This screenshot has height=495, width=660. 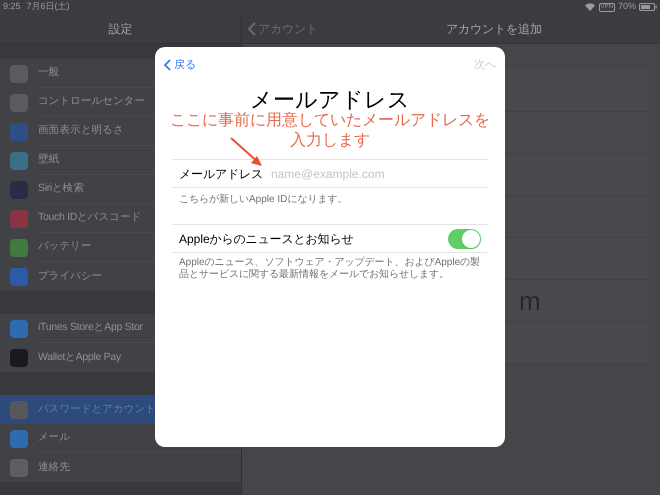 What do you see at coordinates (494, 29) in the screenshot?
I see `pane-title: アカウントを追加` at bounding box center [494, 29].